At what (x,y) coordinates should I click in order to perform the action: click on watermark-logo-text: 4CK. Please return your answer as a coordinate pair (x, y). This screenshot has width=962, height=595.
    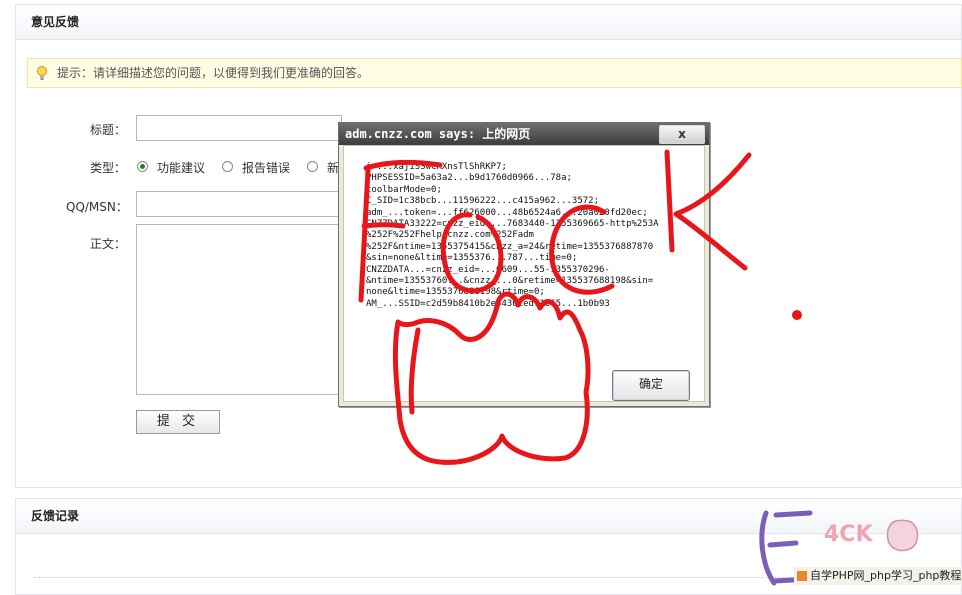
    Looking at the image, I should click on (848, 534).